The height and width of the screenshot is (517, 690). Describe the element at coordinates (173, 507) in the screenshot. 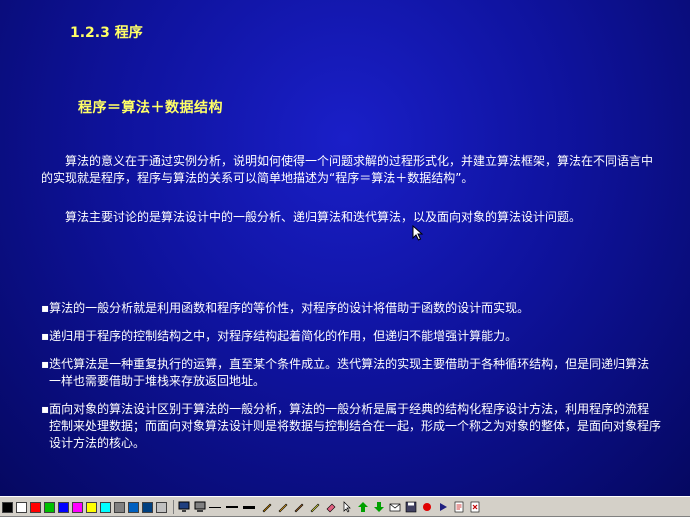

I see `toolbar-separator` at that location.